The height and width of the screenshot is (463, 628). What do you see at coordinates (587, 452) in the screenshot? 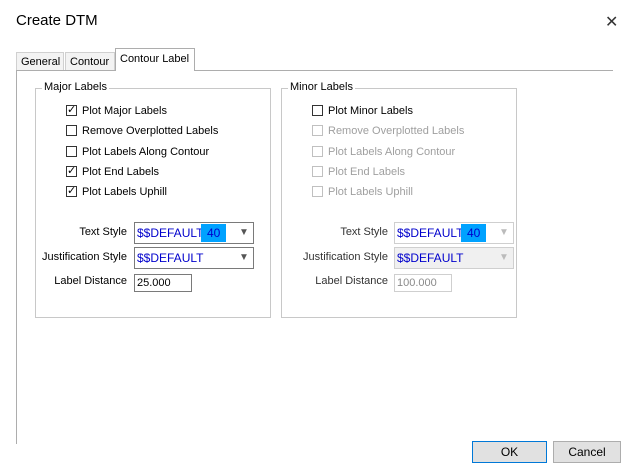
I see `cancel-button: Cancel` at bounding box center [587, 452].